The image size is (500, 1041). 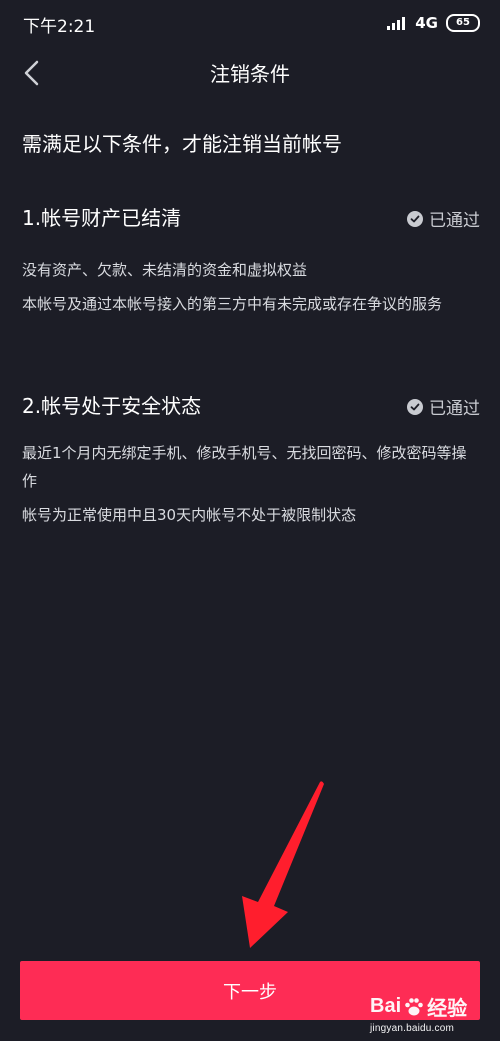 What do you see at coordinates (447, 1009) in the screenshot?
I see `watermark-brand: 经验` at bounding box center [447, 1009].